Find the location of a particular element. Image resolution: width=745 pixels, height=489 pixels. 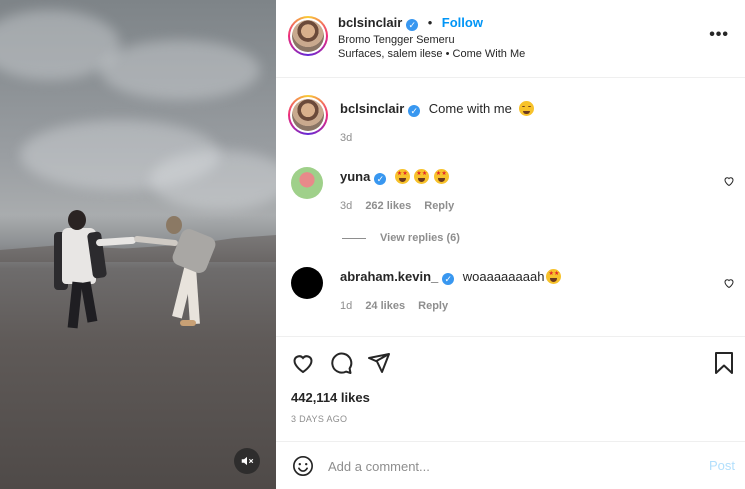

bookmark-icon is located at coordinates (724, 363).